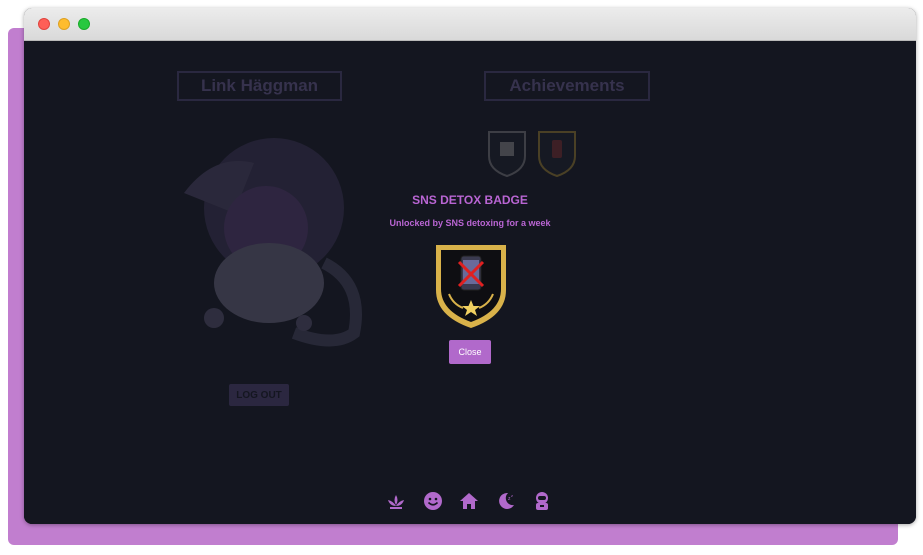 The image size is (923, 555). What do you see at coordinates (470, 223) in the screenshot?
I see `modal-subtitle: Unlocked by SNS detoxing for a week` at bounding box center [470, 223].